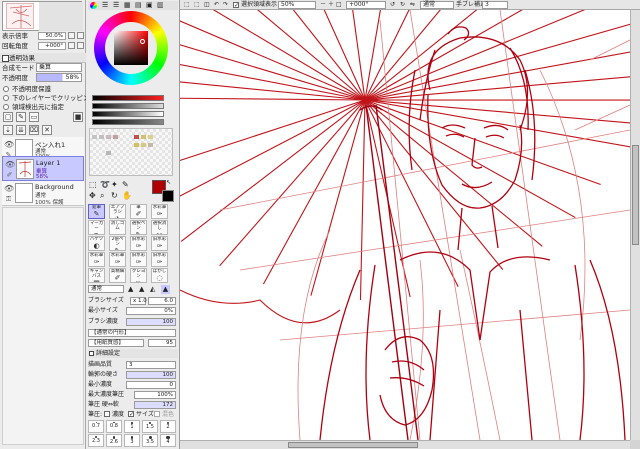  What do you see at coordinates (635, 225) in the screenshot?
I see `vertical-scrollbar` at bounding box center [635, 225].